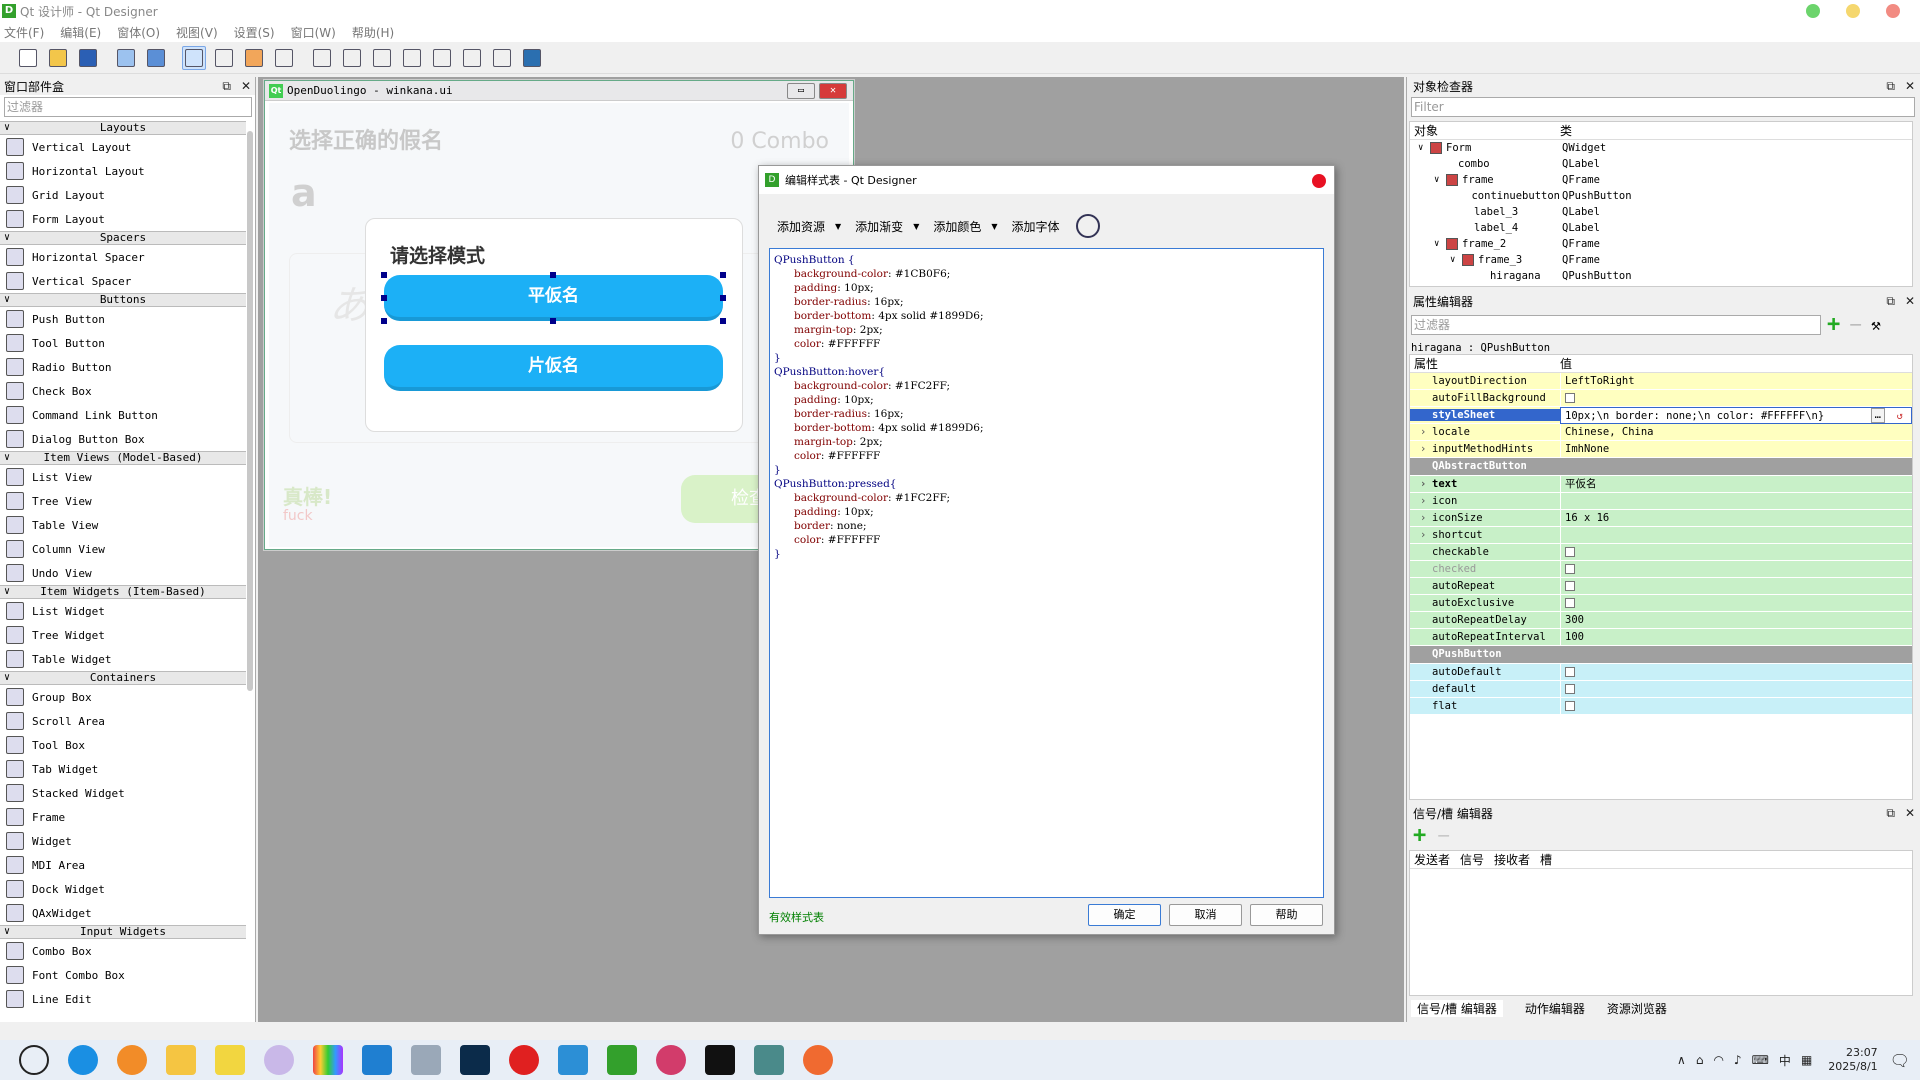 The height and width of the screenshot is (1080, 1920). What do you see at coordinates (1661, 398) in the screenshot?
I see `property-row-autofillbackground: autoFillBackground` at bounding box center [1661, 398].